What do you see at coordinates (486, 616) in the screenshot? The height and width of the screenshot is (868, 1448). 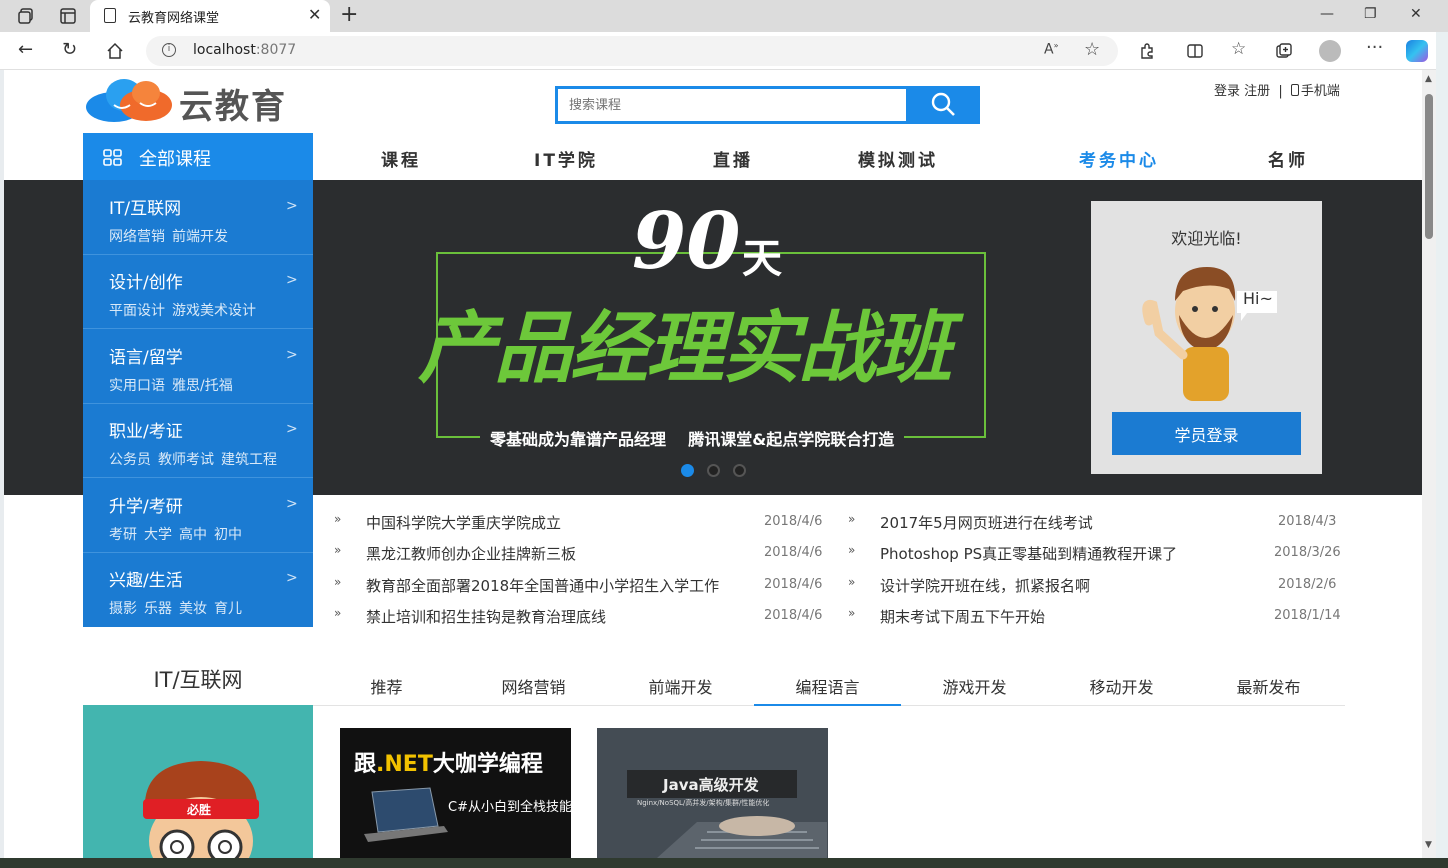 I see `news-title: 禁止培训和招生挂钩是教育治理底线` at bounding box center [486, 616].